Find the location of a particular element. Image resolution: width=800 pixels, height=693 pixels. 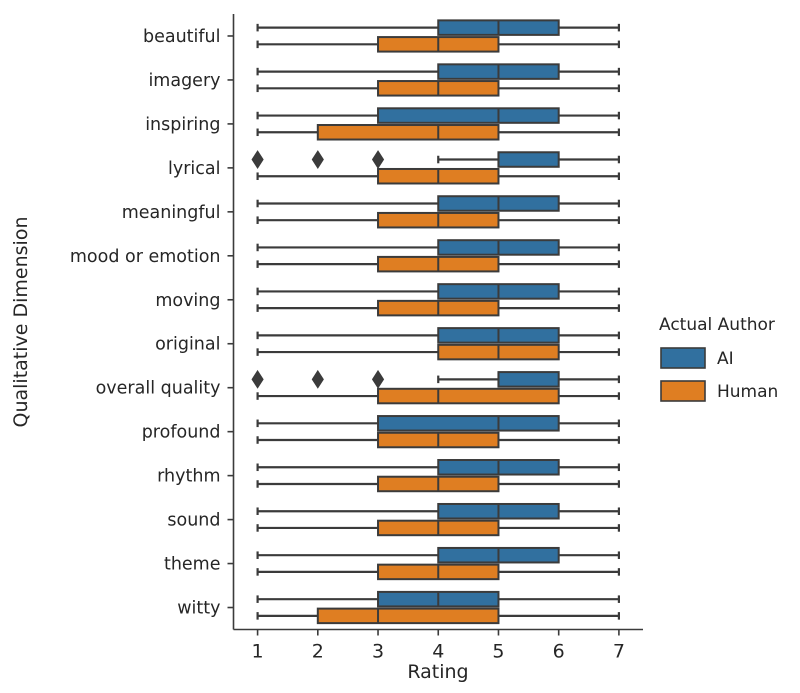

box-human-lyrical is located at coordinates (438, 176).